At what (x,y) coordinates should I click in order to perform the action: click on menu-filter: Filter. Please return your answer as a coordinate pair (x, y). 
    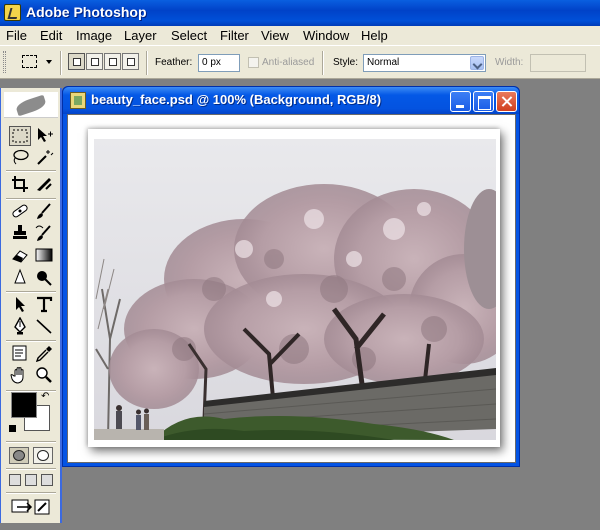
    Looking at the image, I should click on (234, 35).